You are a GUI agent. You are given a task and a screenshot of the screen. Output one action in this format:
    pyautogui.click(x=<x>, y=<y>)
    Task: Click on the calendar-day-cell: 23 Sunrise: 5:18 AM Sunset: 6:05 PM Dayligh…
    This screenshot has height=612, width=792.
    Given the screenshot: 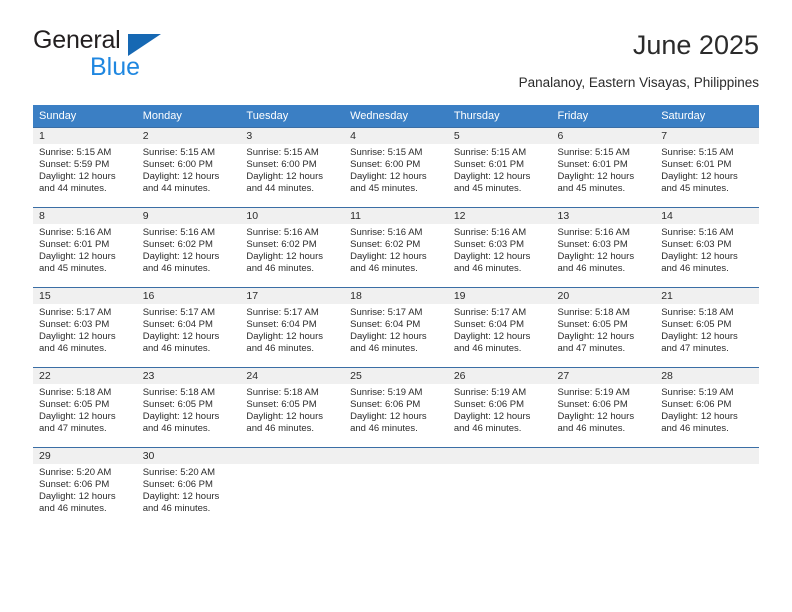 What is the action you would take?
    pyautogui.click(x=188, y=407)
    